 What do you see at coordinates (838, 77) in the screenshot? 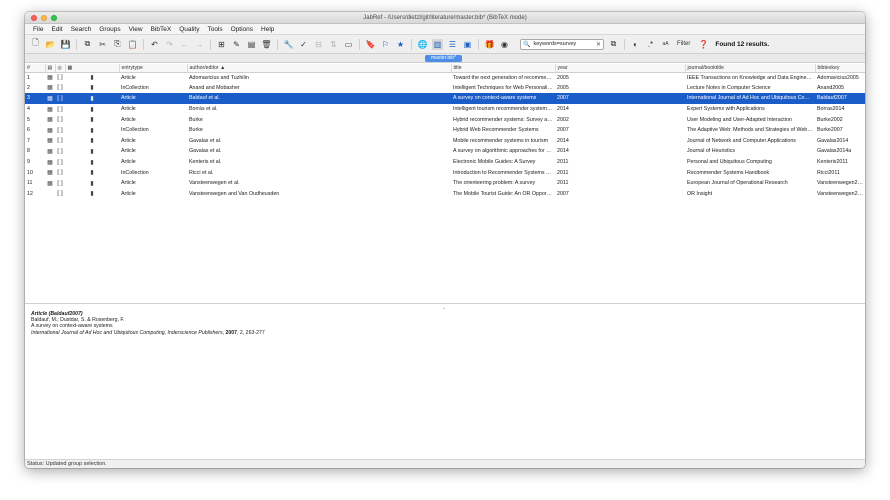
I see `cell-bibtexkey: Adomavicius2005` at bounding box center [838, 77].